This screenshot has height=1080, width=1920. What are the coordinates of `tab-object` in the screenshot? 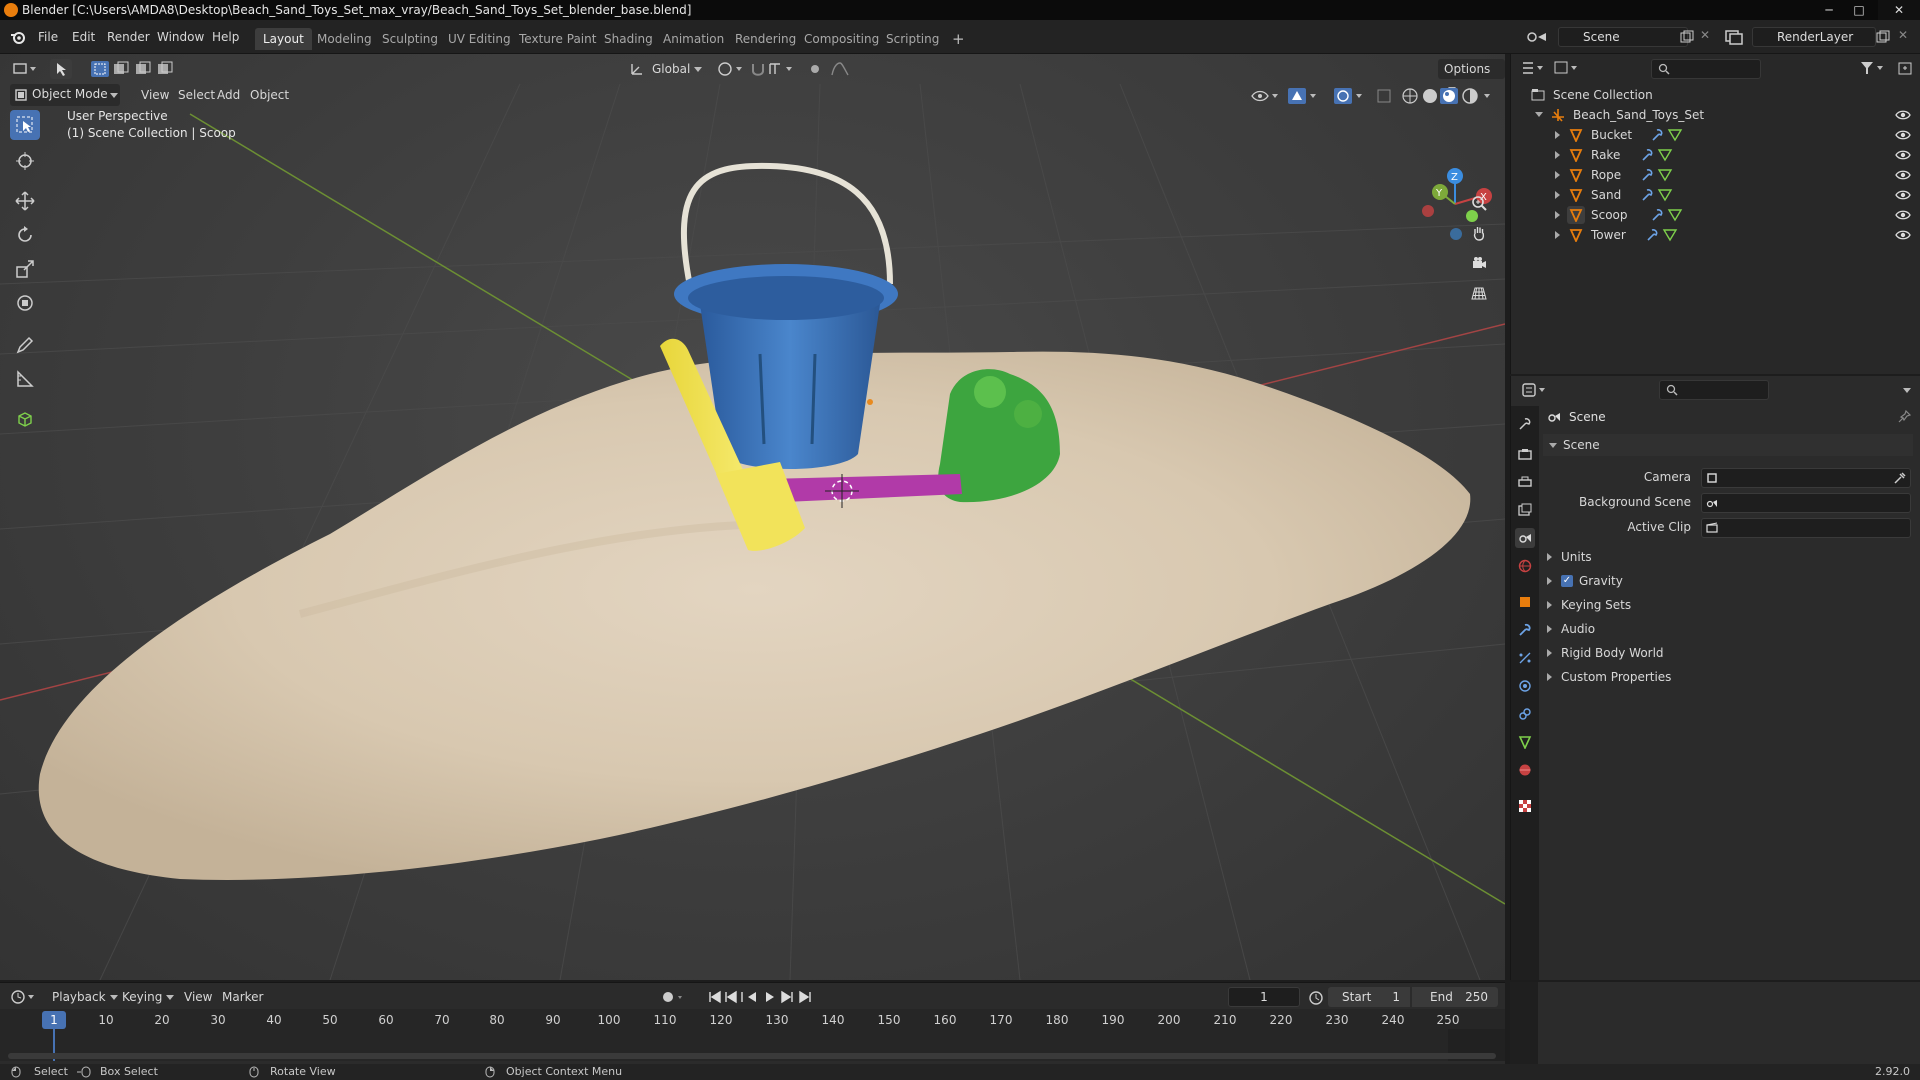 It's located at (1525, 602).